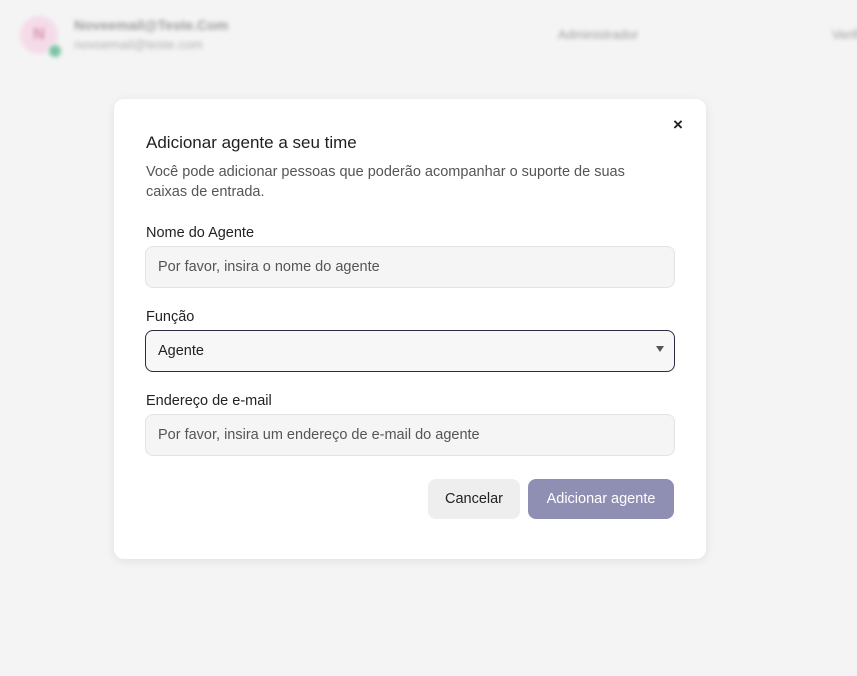 The width and height of the screenshot is (857, 676). What do you see at coordinates (200, 233) in the screenshot?
I see `agent-name-label: Nome do Agente` at bounding box center [200, 233].